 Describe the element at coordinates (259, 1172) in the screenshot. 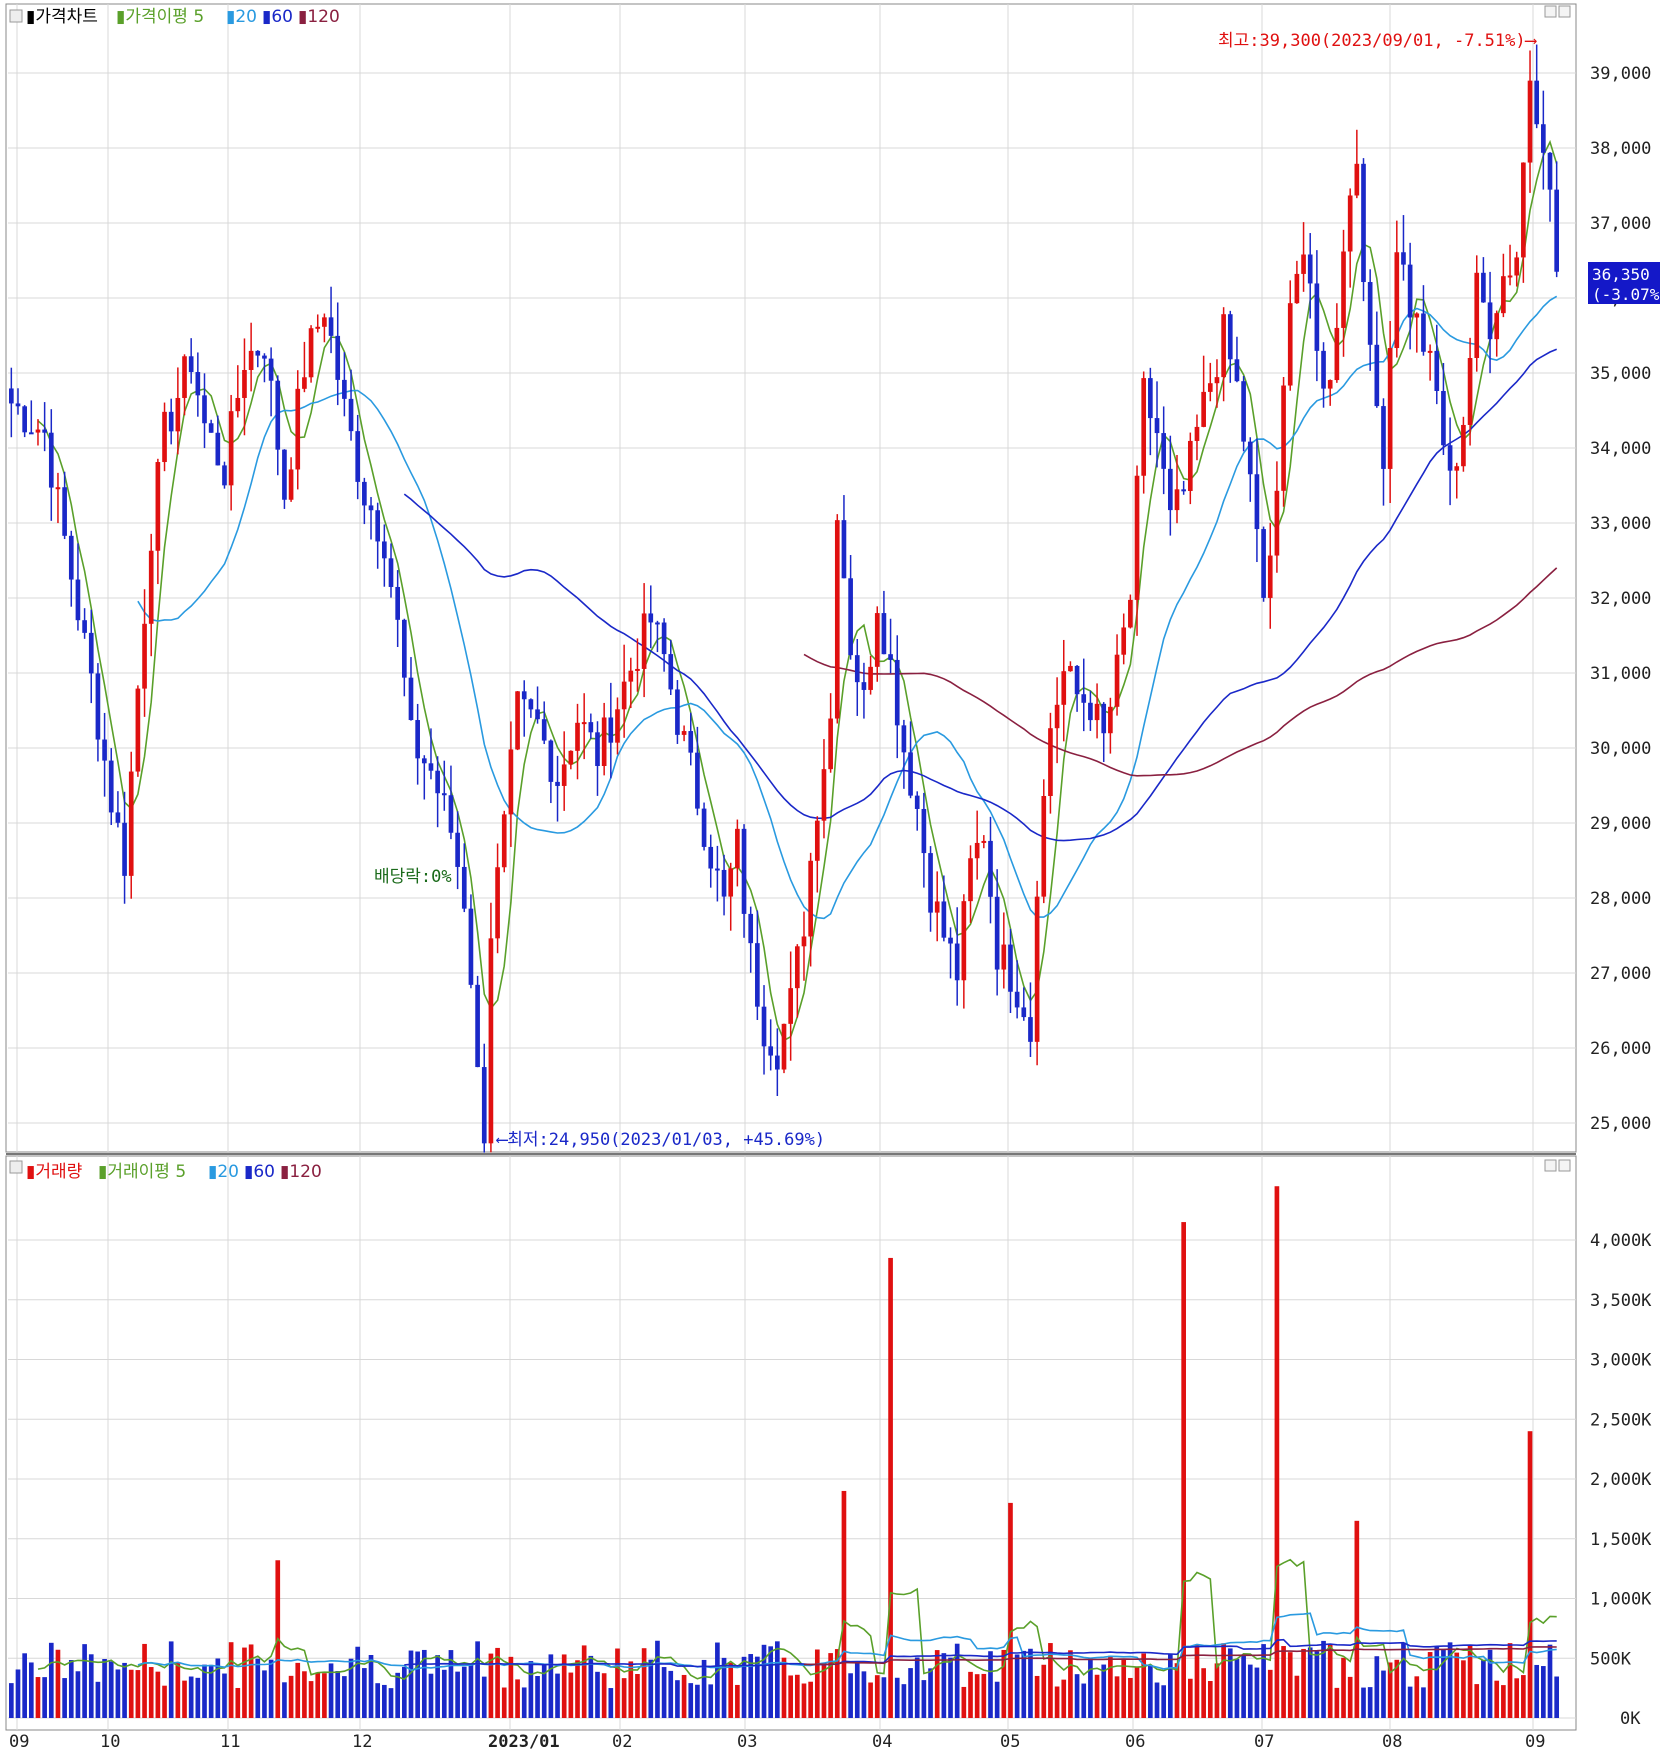

I see `legend-volume-ma60: ▮60` at that location.